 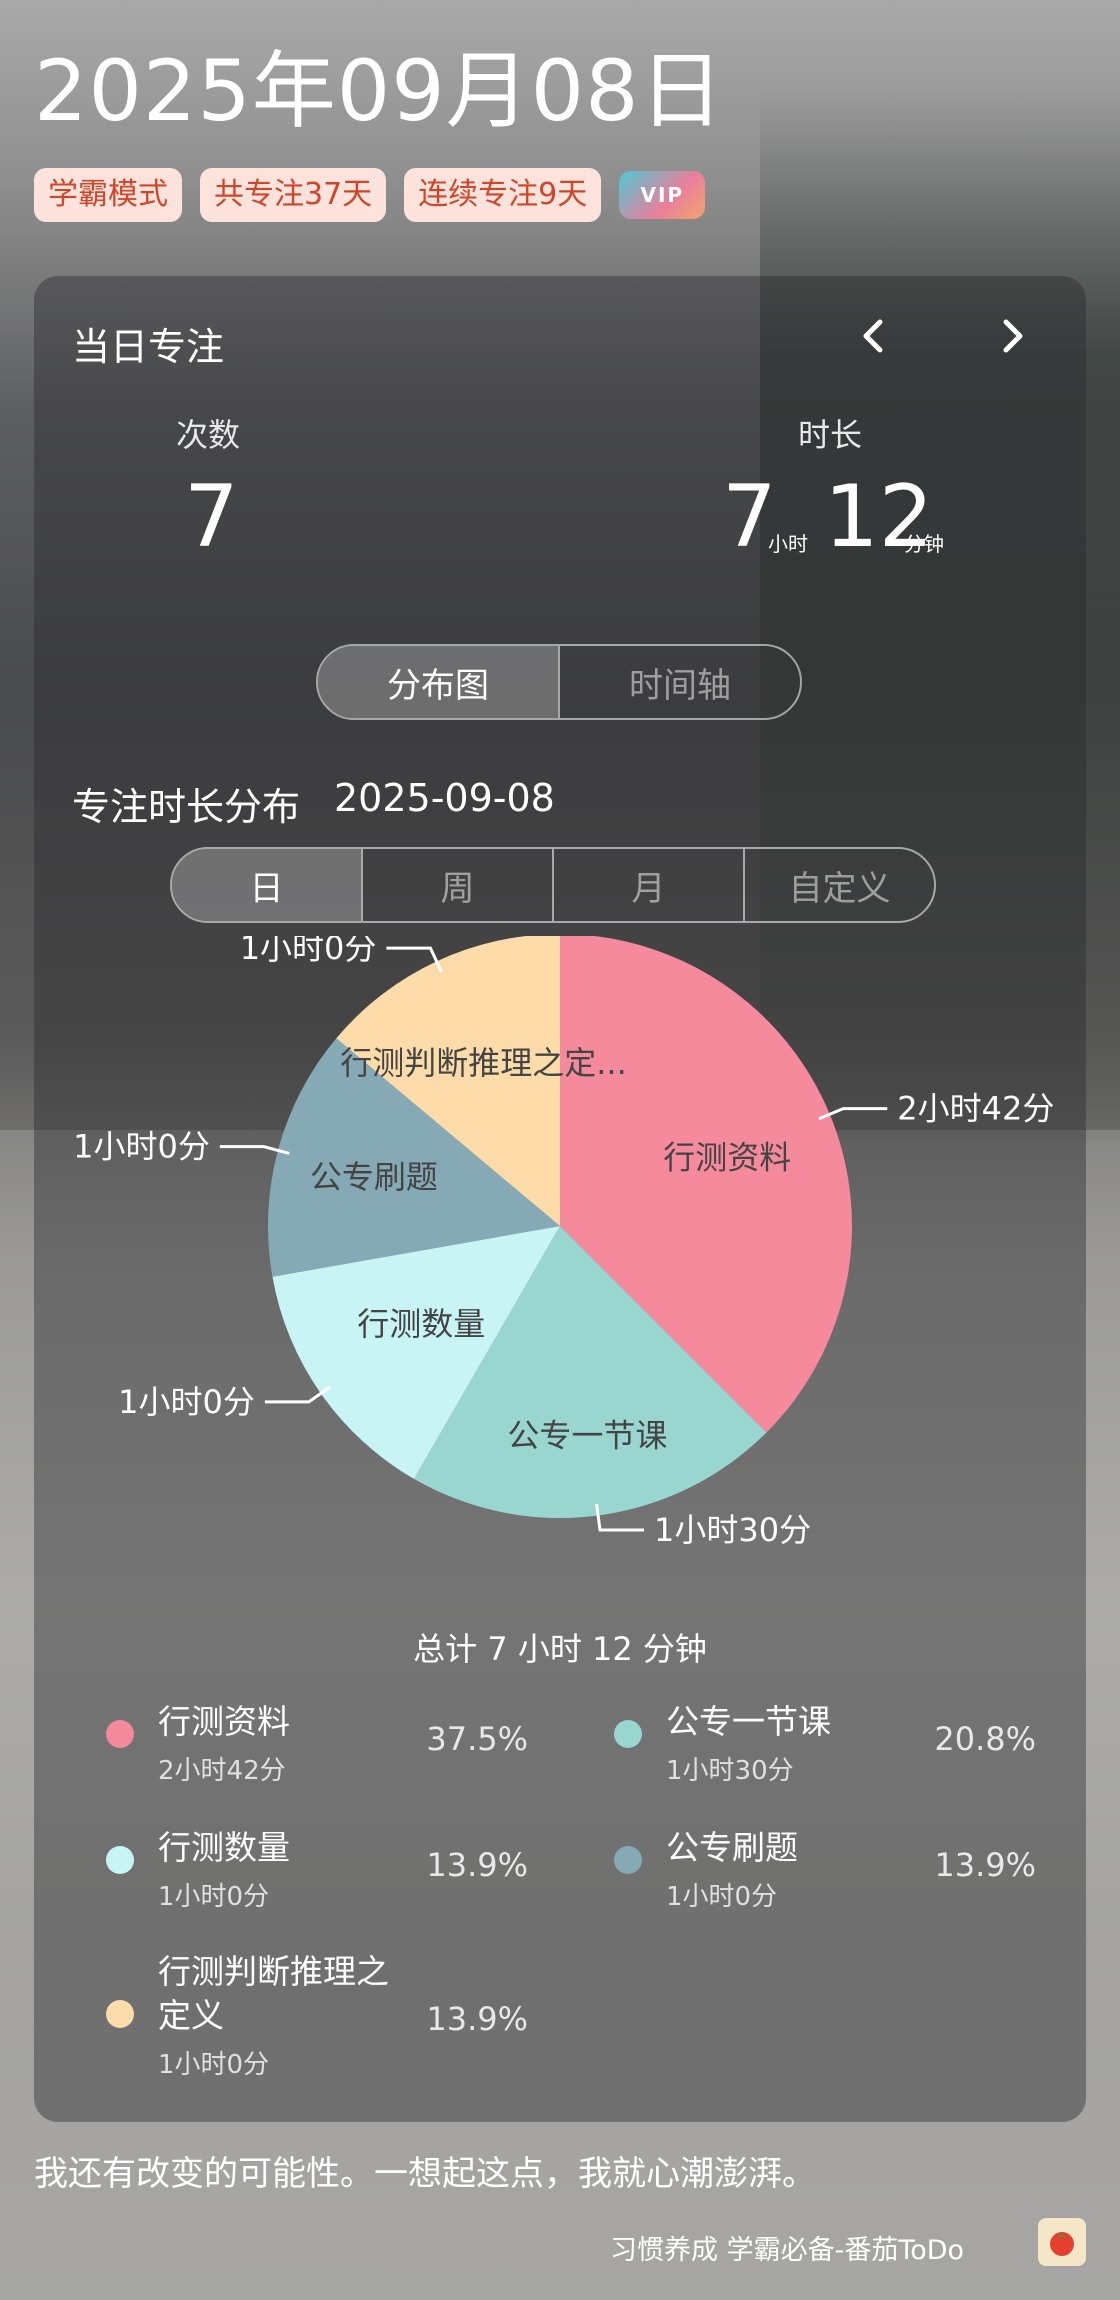 What do you see at coordinates (748, 1721) in the screenshot?
I see `legend-name: 公专一节课` at bounding box center [748, 1721].